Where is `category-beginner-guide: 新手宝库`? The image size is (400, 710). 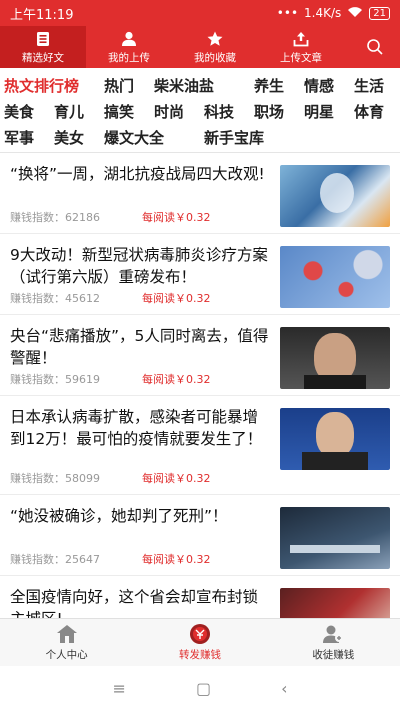
category-beginner-guide: 新手宝库 is located at coordinates (234, 137).